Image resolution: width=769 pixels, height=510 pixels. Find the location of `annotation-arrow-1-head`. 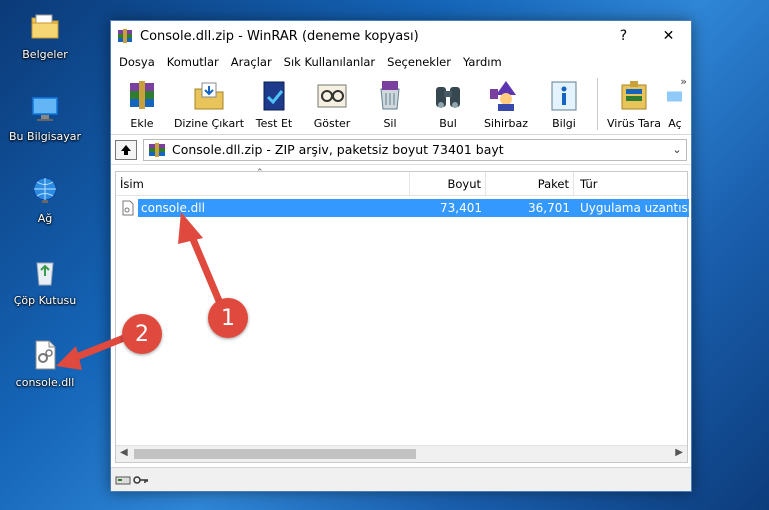

annotation-arrow-1-head is located at coordinates (190, 228).